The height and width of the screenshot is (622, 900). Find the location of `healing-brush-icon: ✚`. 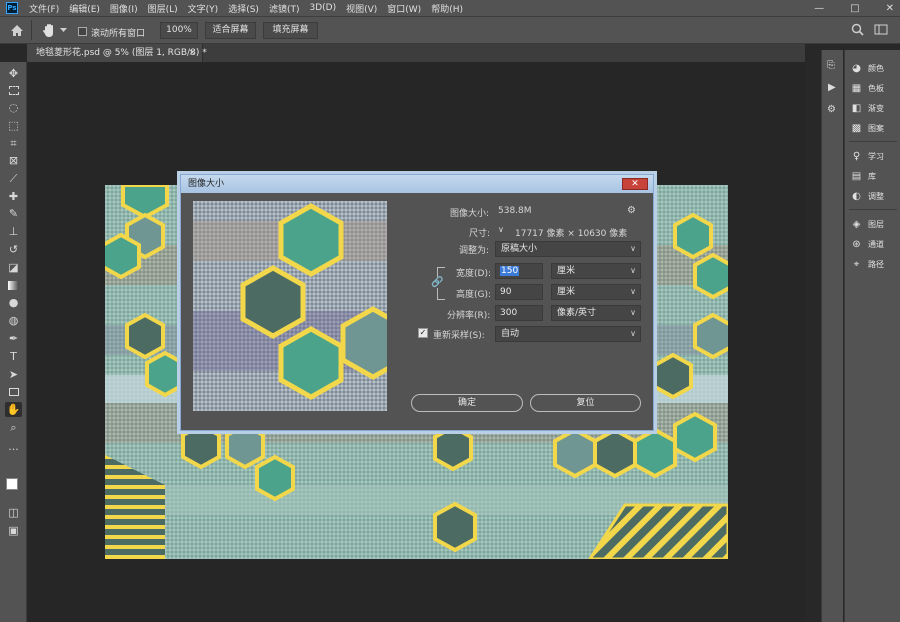

healing-brush-icon: ✚ is located at coordinates (13, 196).